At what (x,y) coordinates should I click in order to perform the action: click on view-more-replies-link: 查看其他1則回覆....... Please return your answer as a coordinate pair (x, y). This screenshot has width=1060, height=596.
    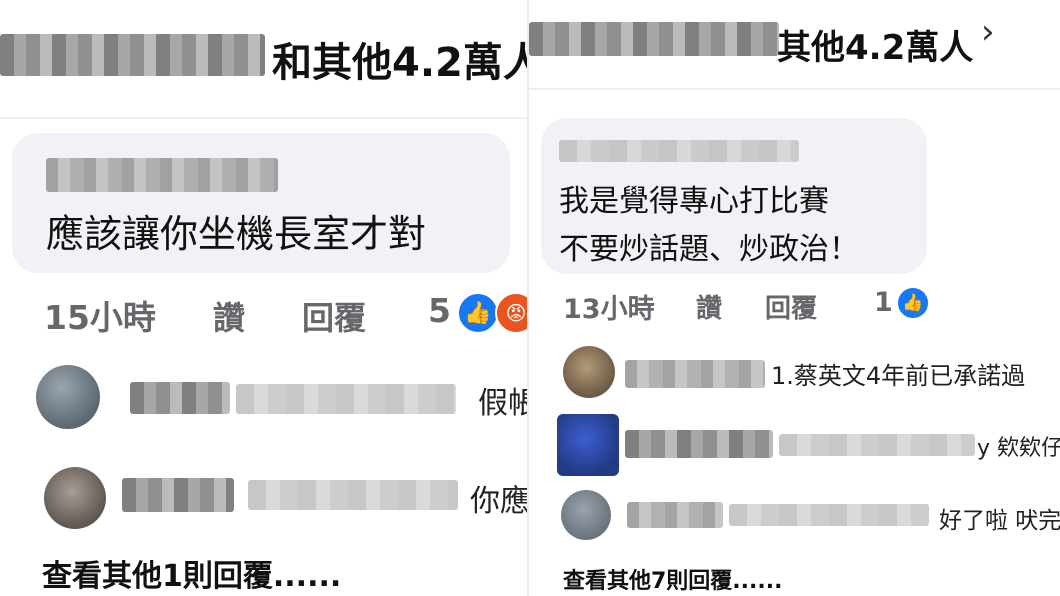
    Looking at the image, I should click on (191, 573).